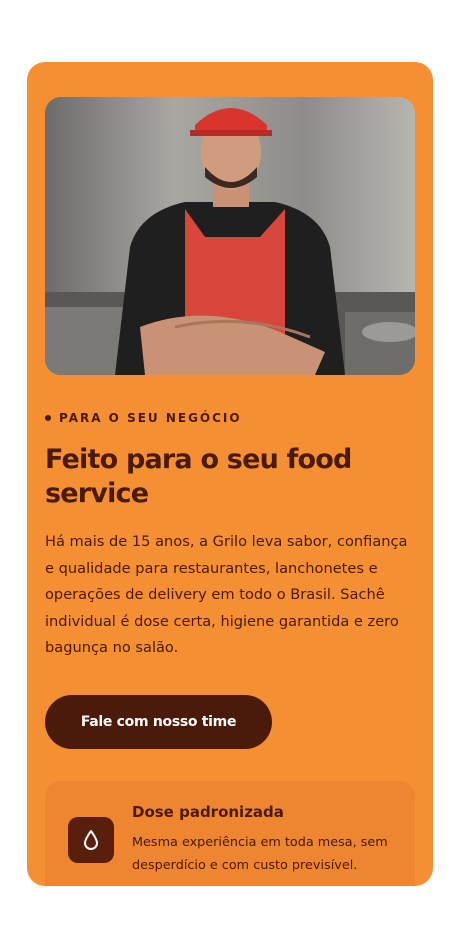 The width and height of the screenshot is (460, 948). Describe the element at coordinates (198, 476) in the screenshot. I see `section-title: Feito para o seu food service` at that location.